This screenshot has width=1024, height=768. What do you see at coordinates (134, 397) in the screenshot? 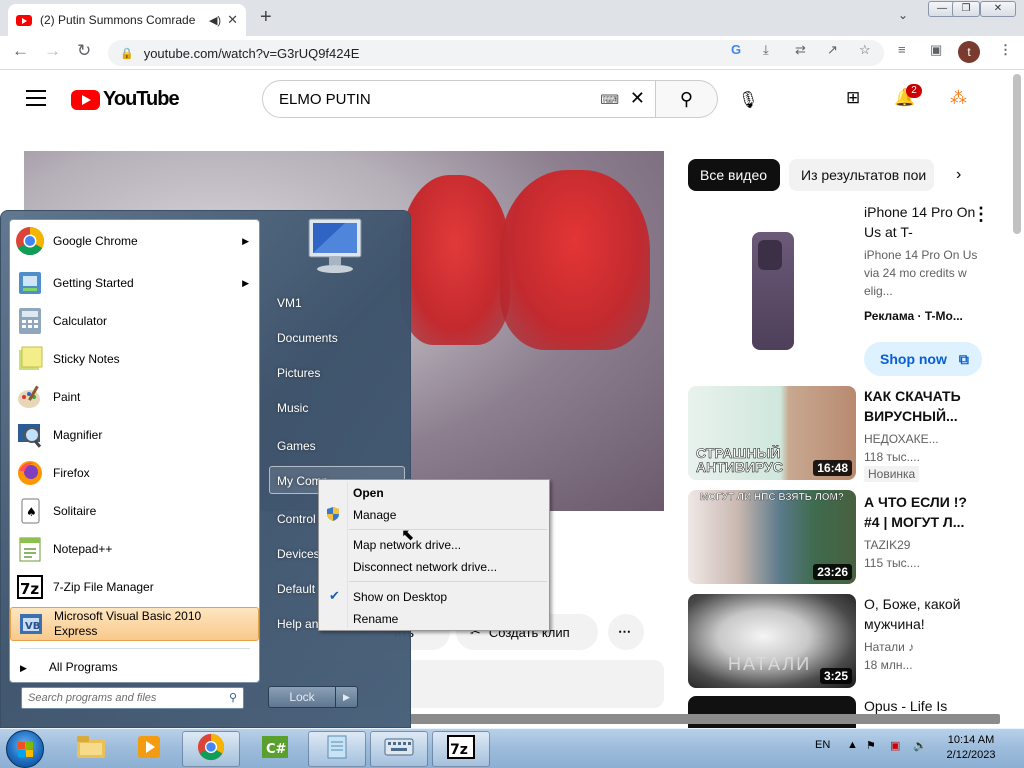
I see `program-paint: Paint` at bounding box center [134, 397].